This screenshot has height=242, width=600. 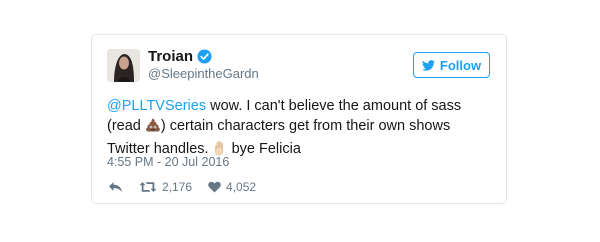 What do you see at coordinates (203, 73) in the screenshot?
I see `author-handle: @SleepintheGardn` at bounding box center [203, 73].